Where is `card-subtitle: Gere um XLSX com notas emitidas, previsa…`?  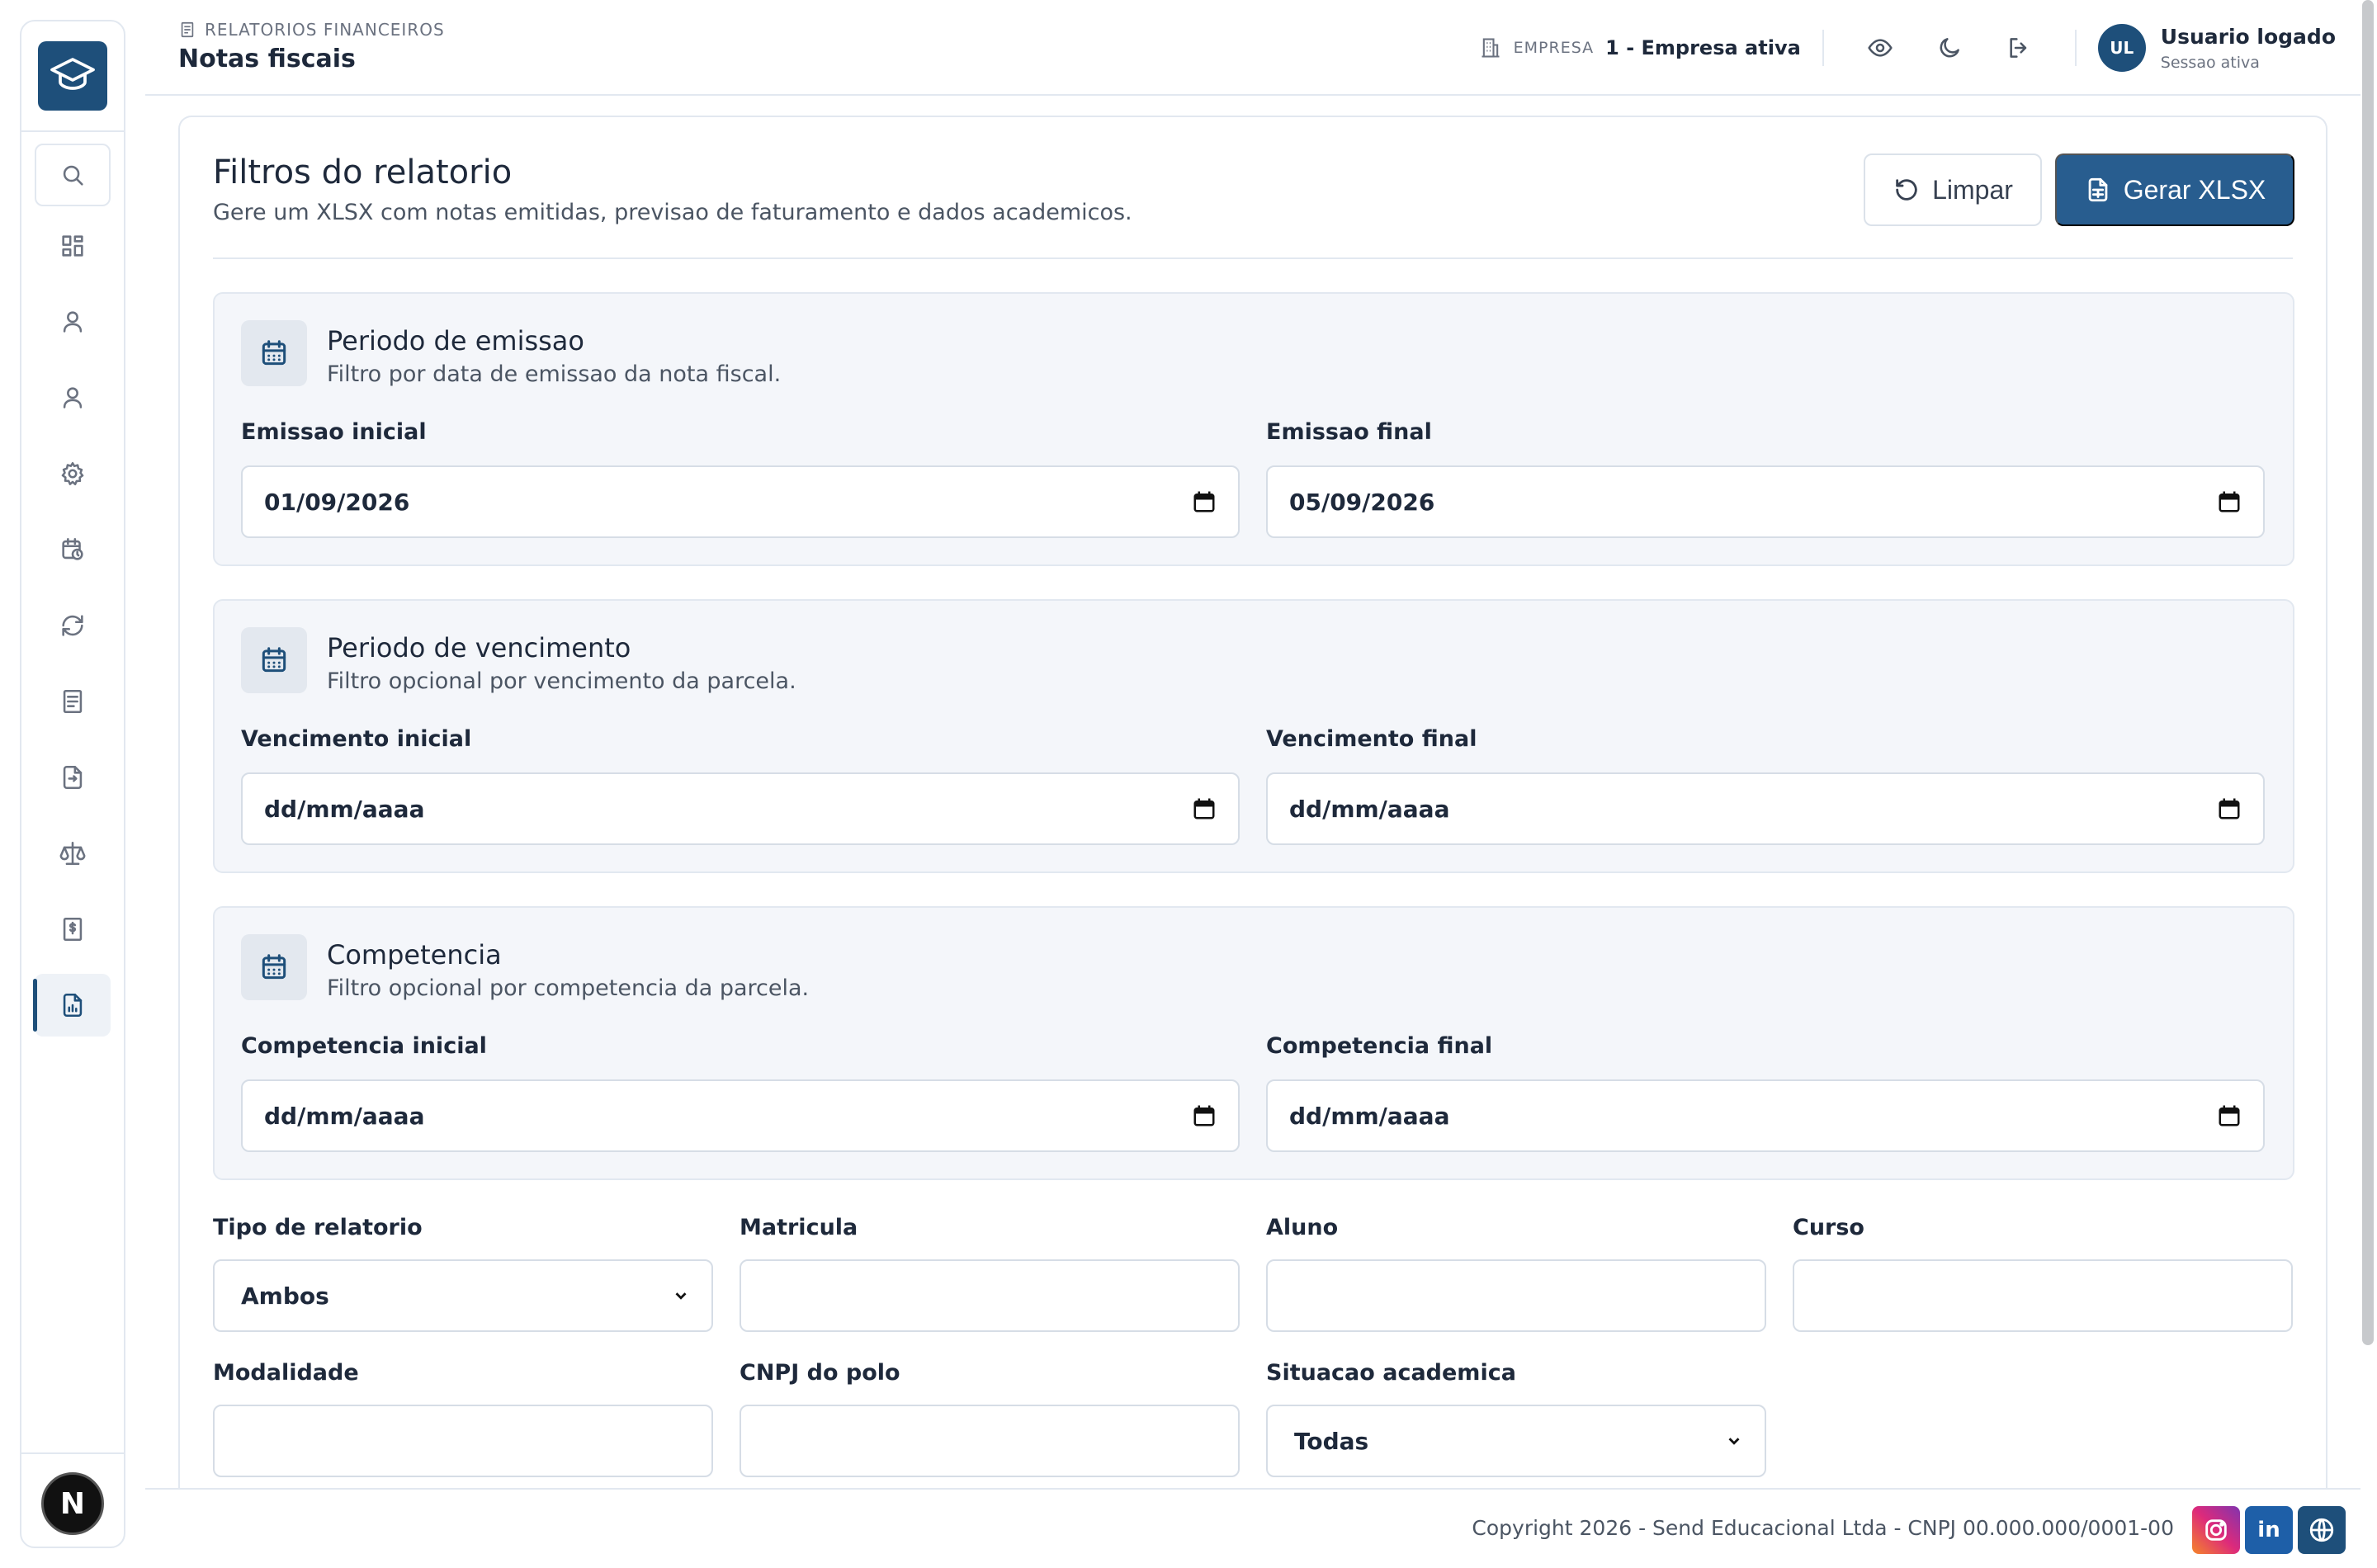 card-subtitle: Gere um XLSX com notas emitidas, previsa… is located at coordinates (672, 212).